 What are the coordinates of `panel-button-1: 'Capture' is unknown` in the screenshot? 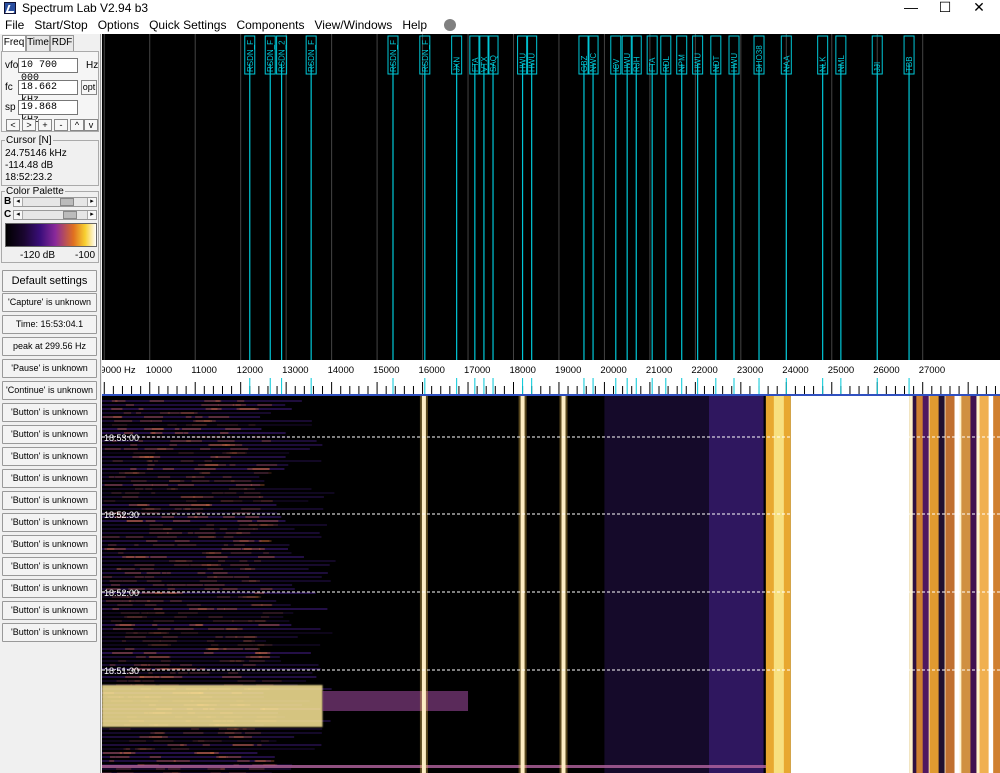 It's located at (49, 302).